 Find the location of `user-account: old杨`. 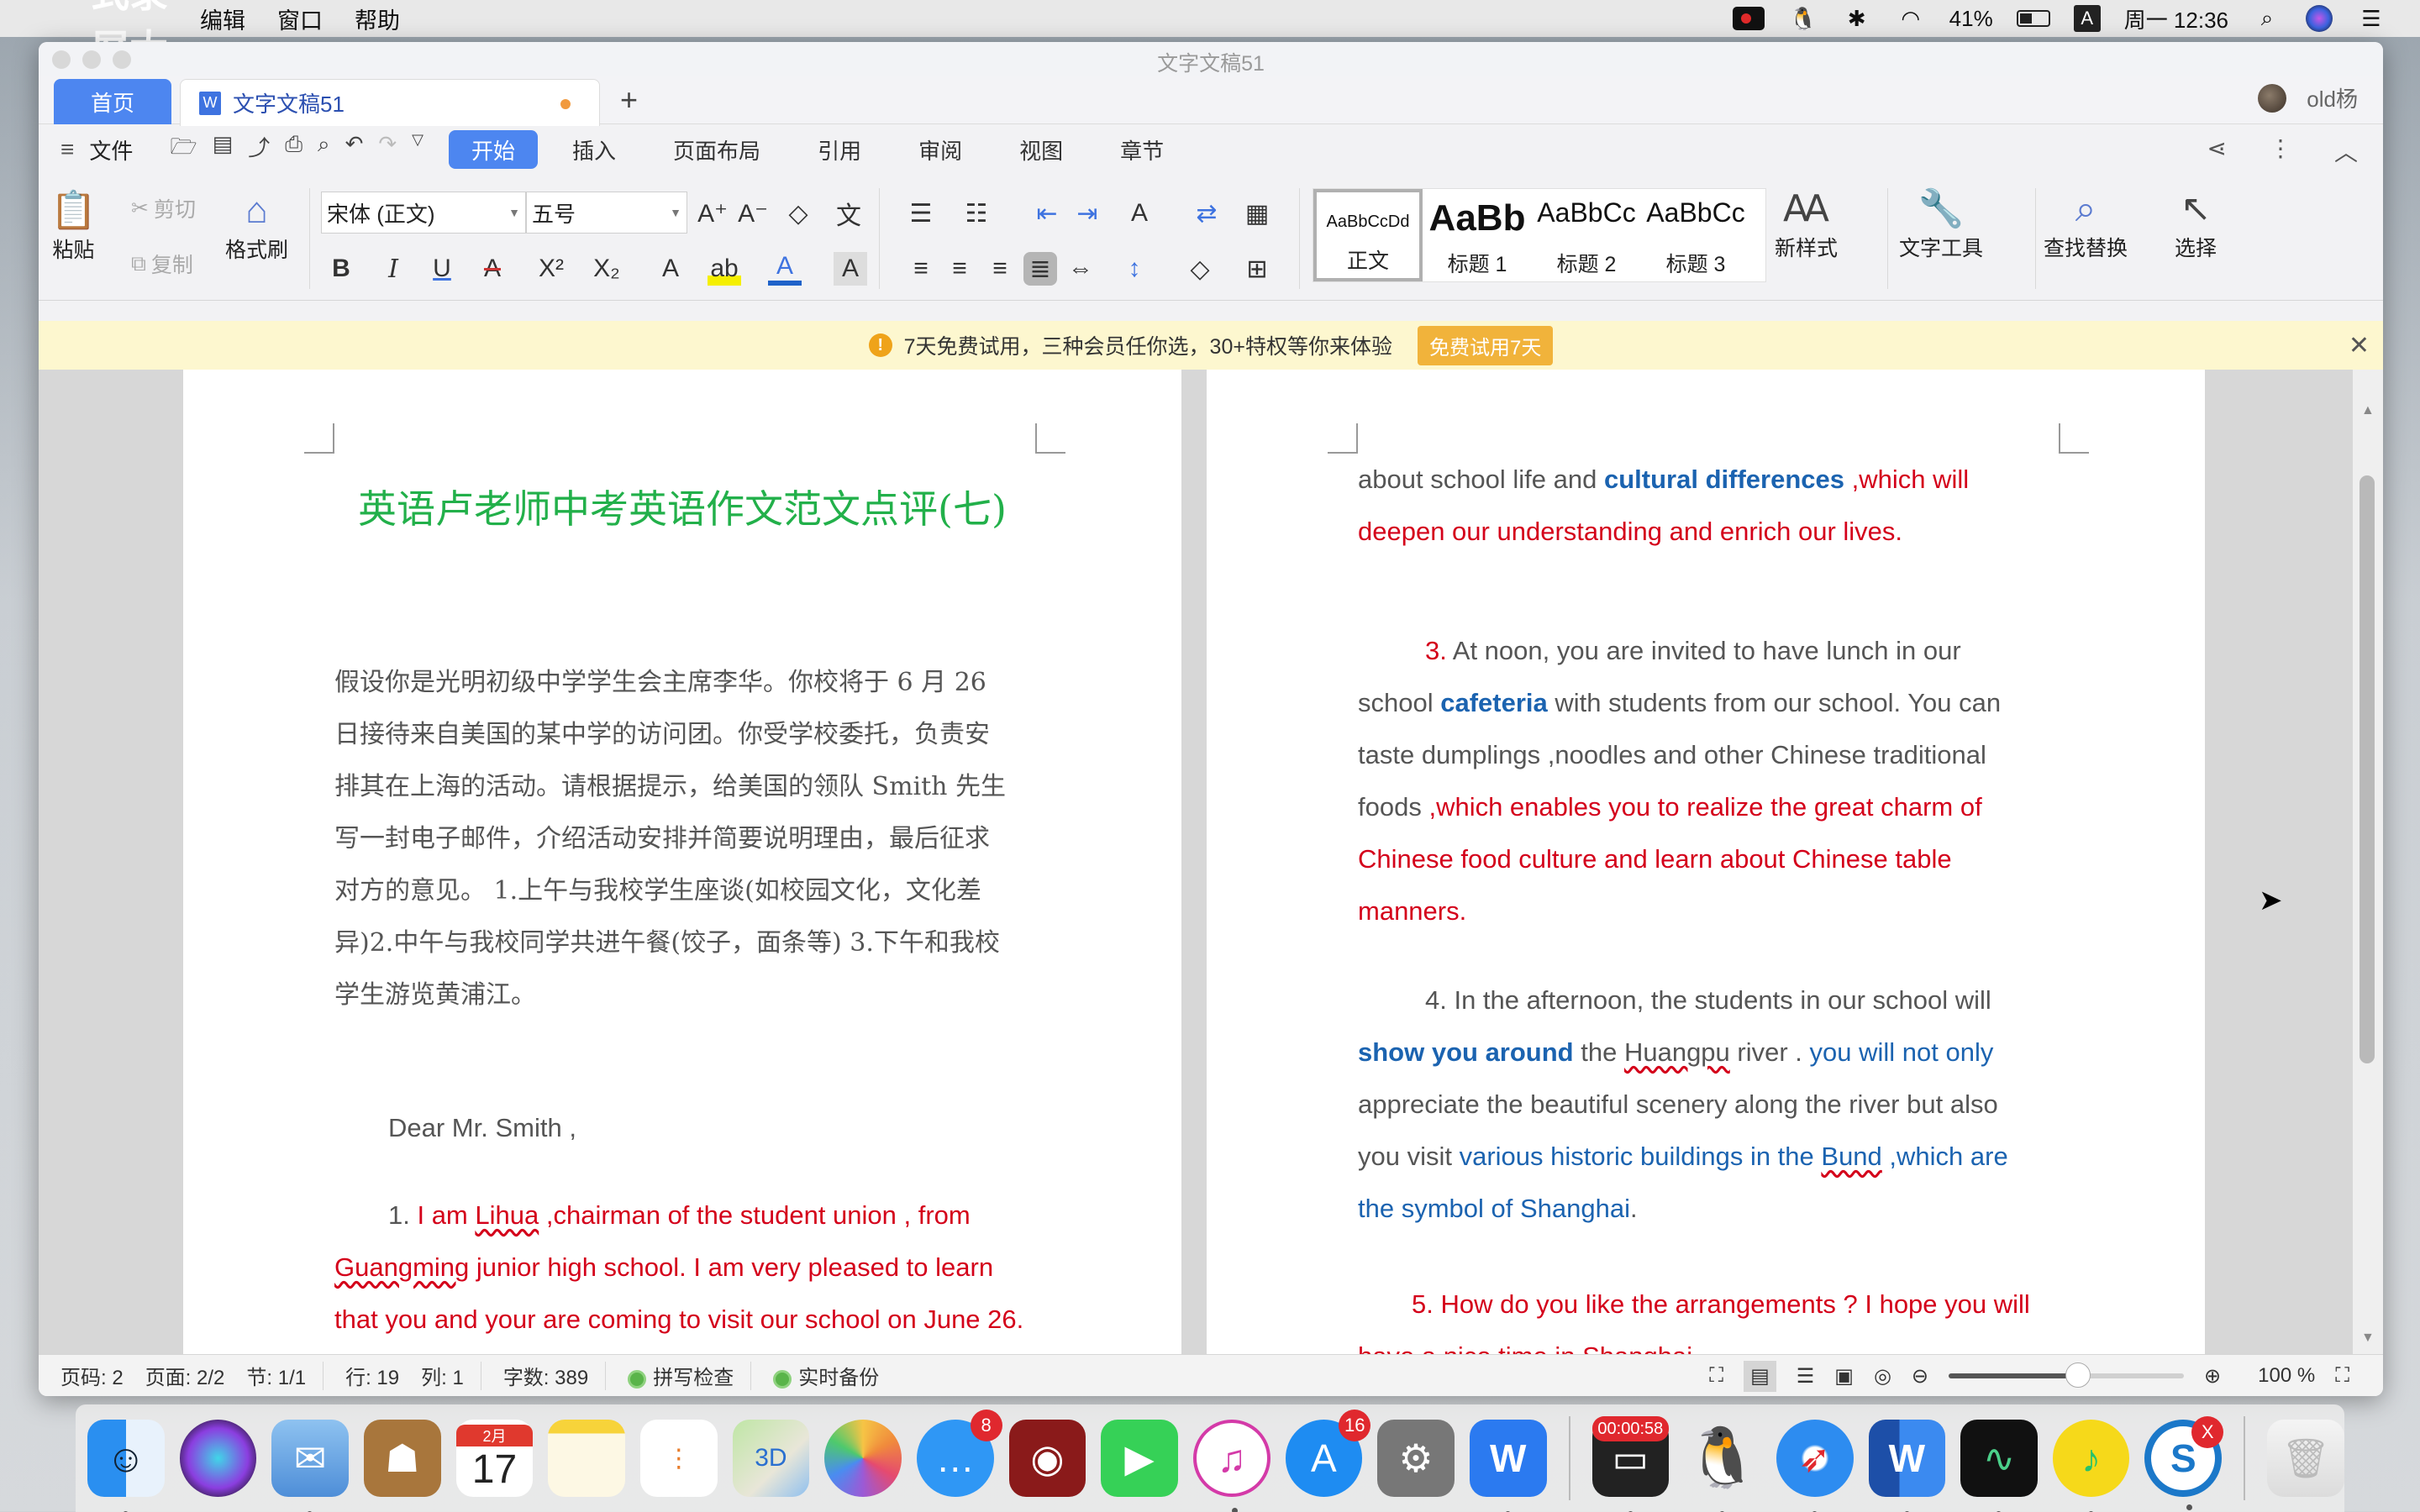

user-account: old杨 is located at coordinates (2308, 97).